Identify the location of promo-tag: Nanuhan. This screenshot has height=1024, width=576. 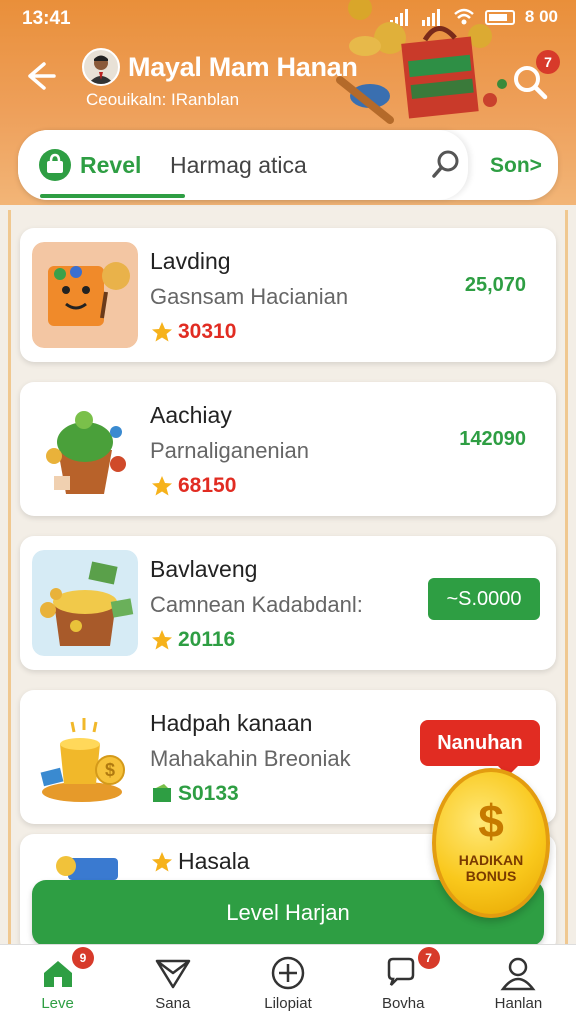
(480, 748).